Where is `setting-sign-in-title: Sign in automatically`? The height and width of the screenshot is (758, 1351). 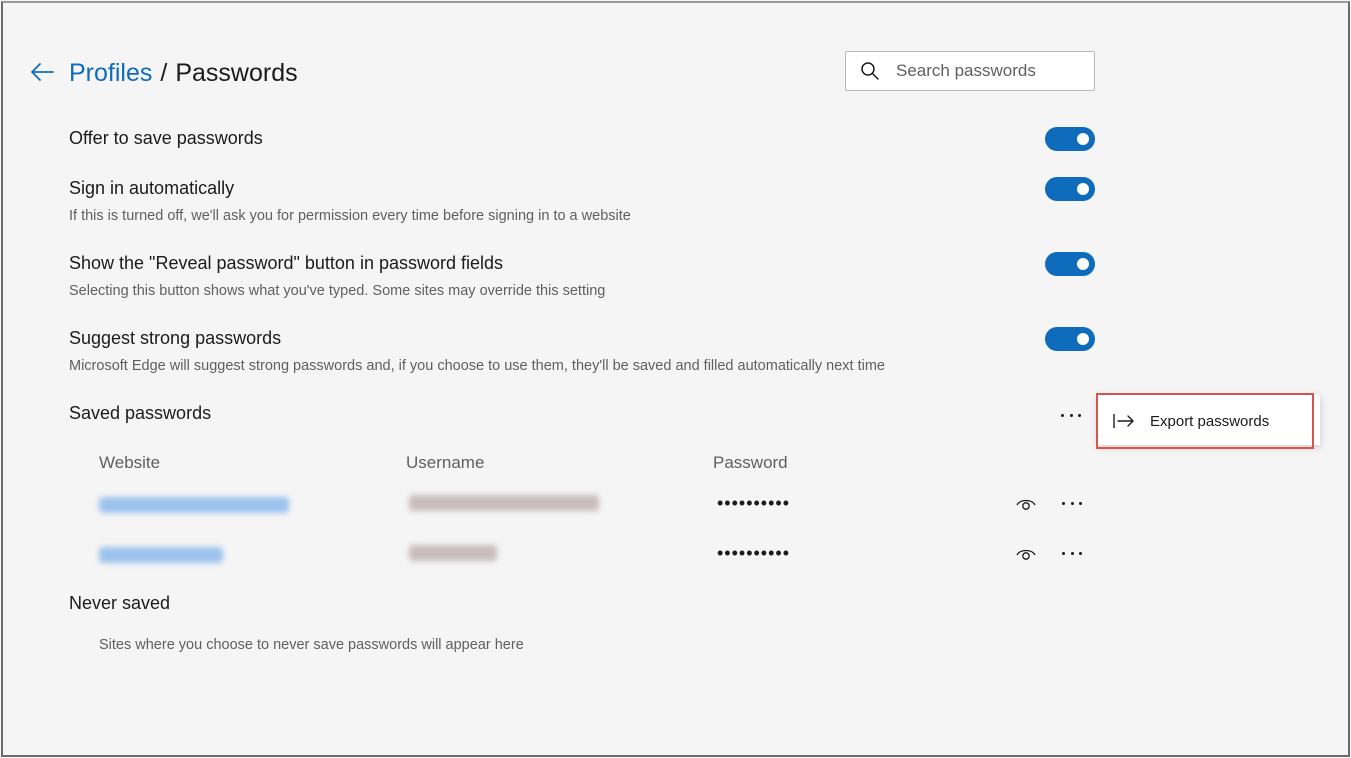 setting-sign-in-title: Sign in automatically is located at coordinates (152, 188).